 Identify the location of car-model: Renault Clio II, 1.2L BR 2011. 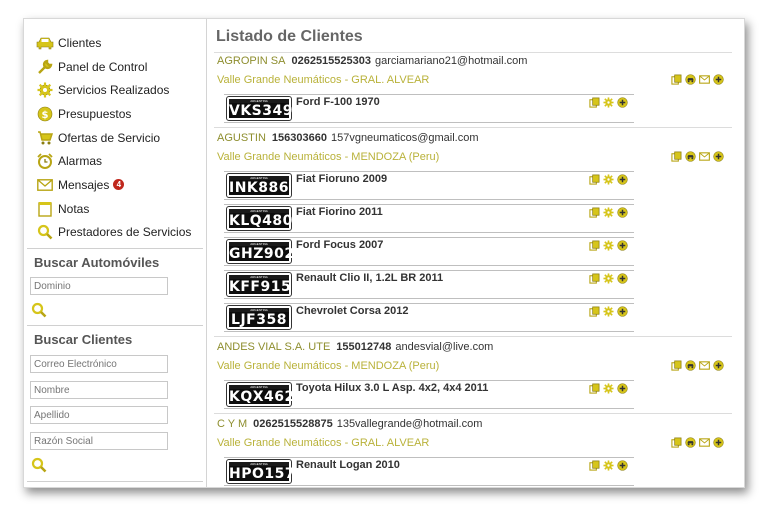
(369, 278).